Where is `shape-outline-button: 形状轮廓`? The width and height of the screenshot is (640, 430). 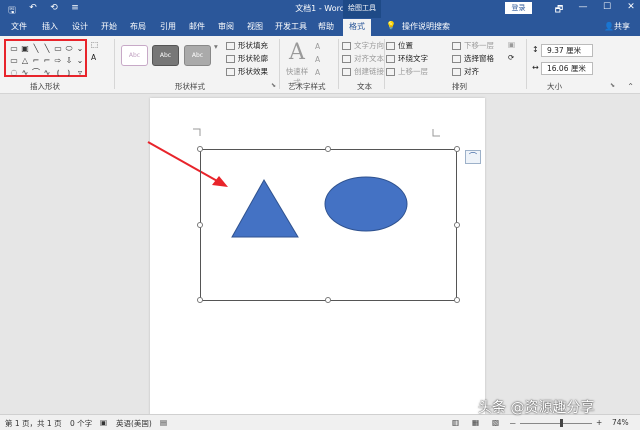 shape-outline-button: 形状轮廓 is located at coordinates (247, 58).